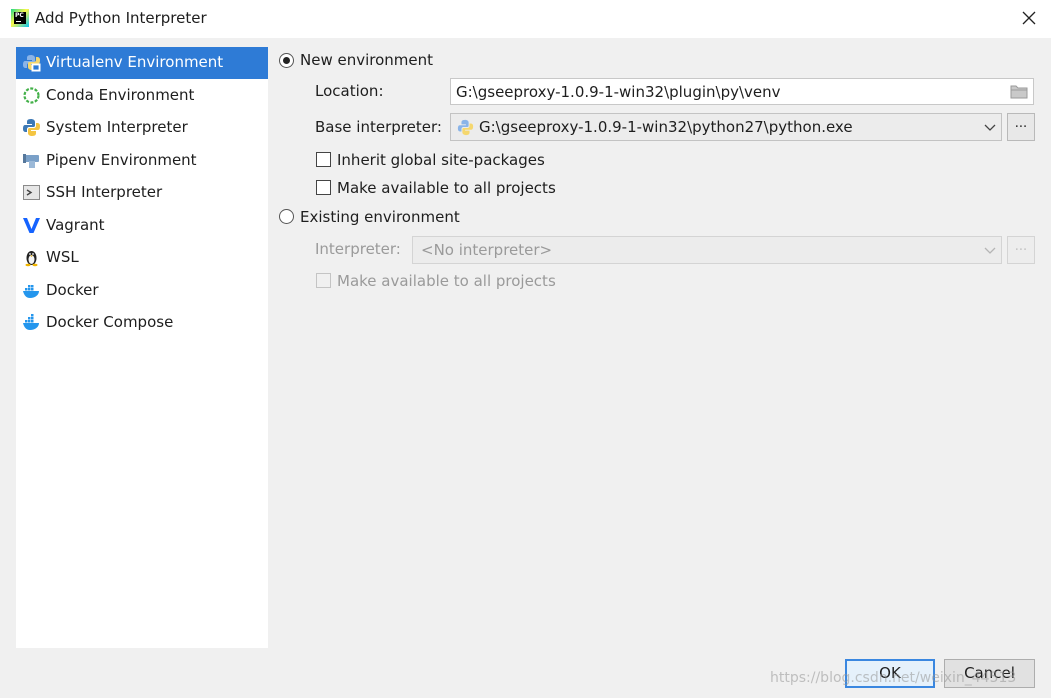  What do you see at coordinates (380, 217) in the screenshot?
I see `existing-environment-label: Existing environment` at bounding box center [380, 217].